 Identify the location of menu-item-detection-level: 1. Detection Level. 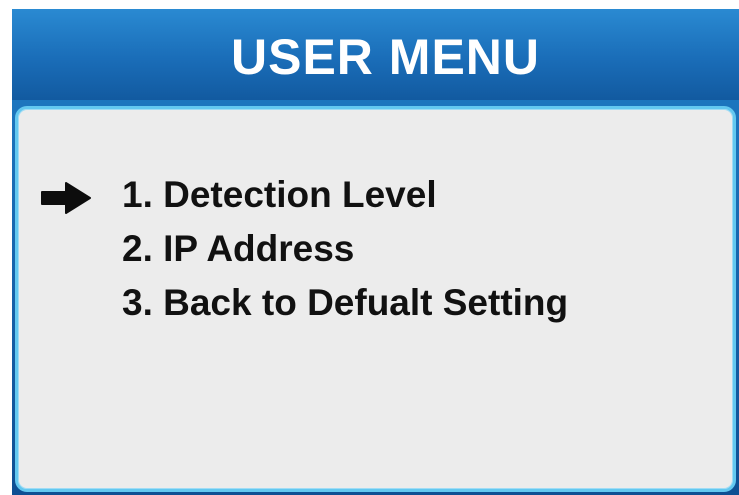
(279, 194).